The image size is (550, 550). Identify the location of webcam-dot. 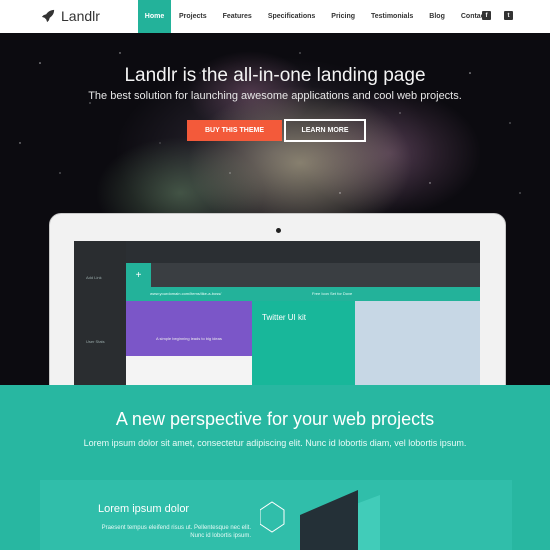
(278, 230).